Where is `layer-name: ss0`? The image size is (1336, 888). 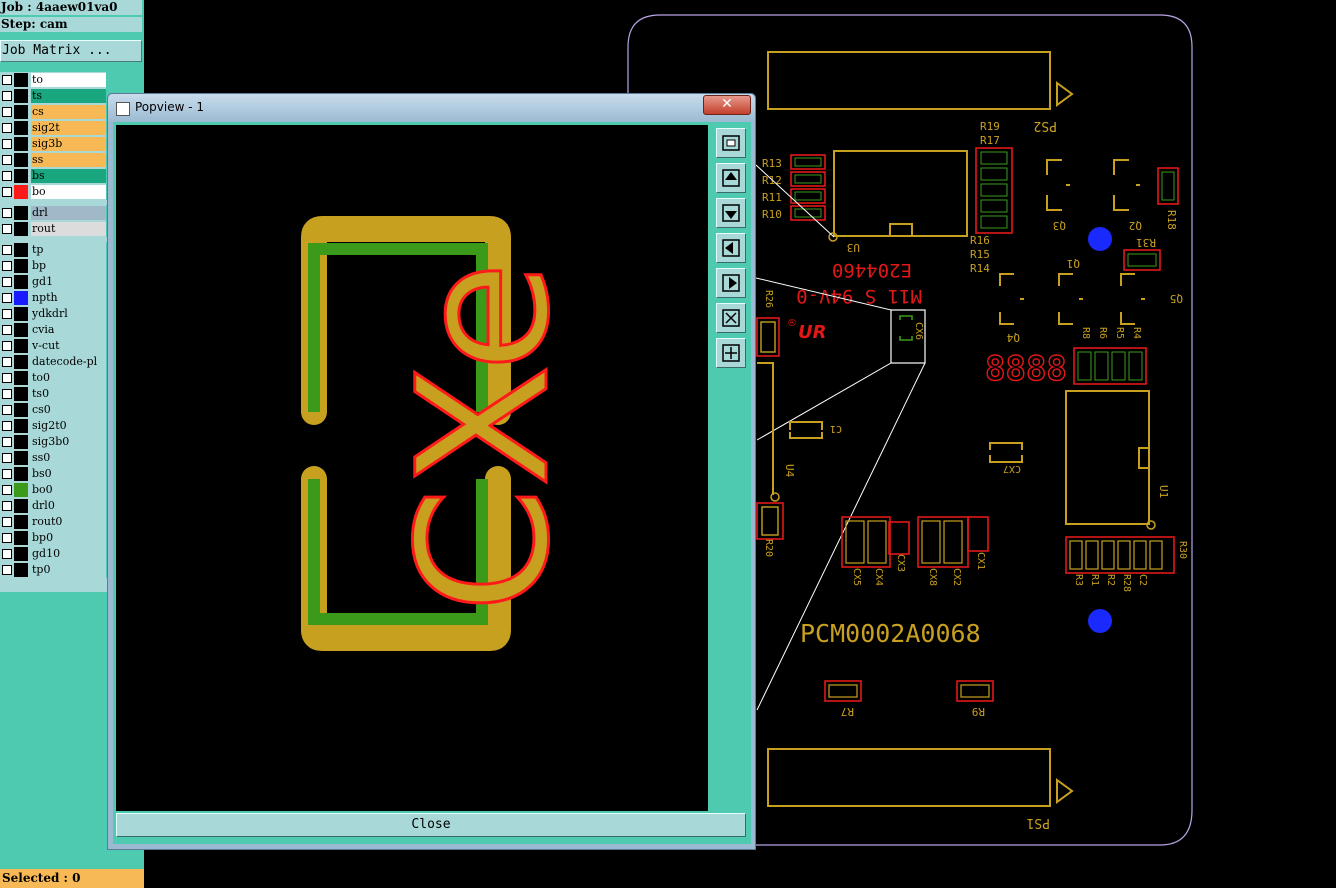 layer-name: ss0 is located at coordinates (68, 458).